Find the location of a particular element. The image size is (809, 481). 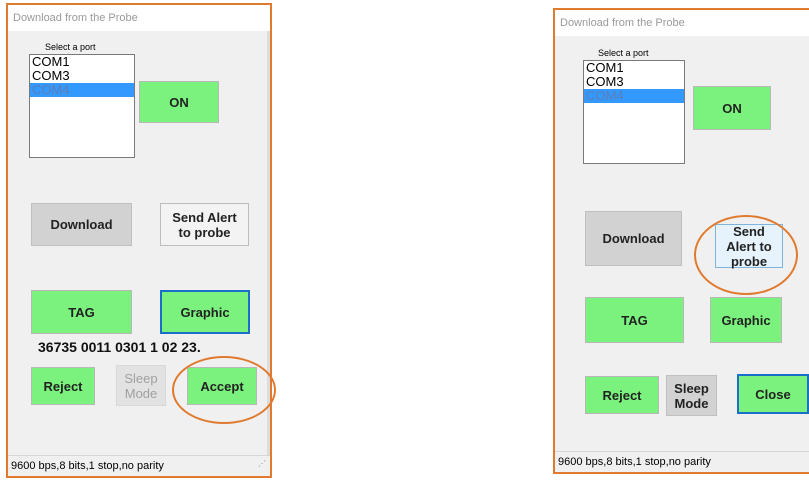

status-bar: 9600 bps,8 bits,1 stop,no parity is located at coordinates (682, 461).